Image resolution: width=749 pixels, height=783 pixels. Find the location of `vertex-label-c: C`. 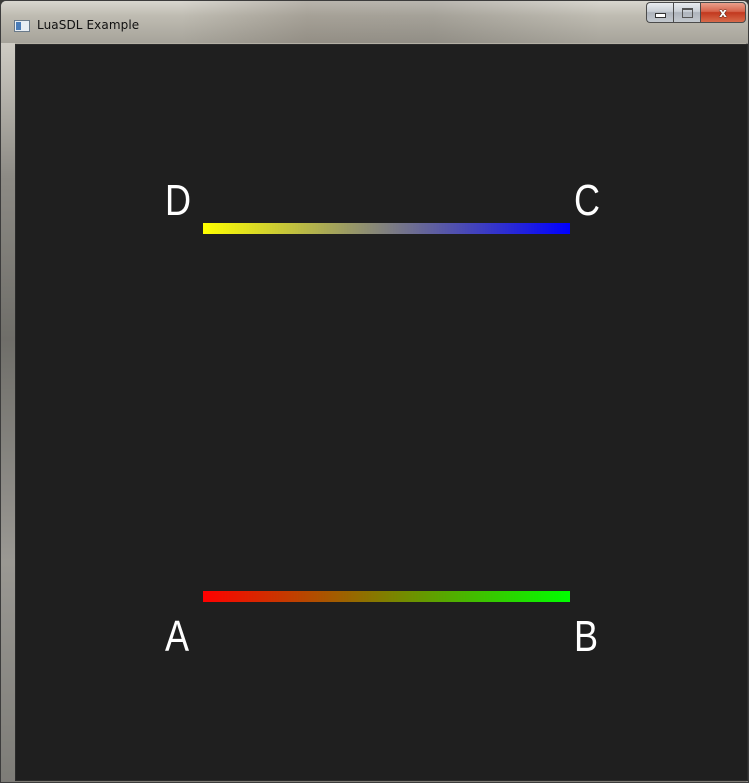

vertex-label-c: C is located at coordinates (587, 200).